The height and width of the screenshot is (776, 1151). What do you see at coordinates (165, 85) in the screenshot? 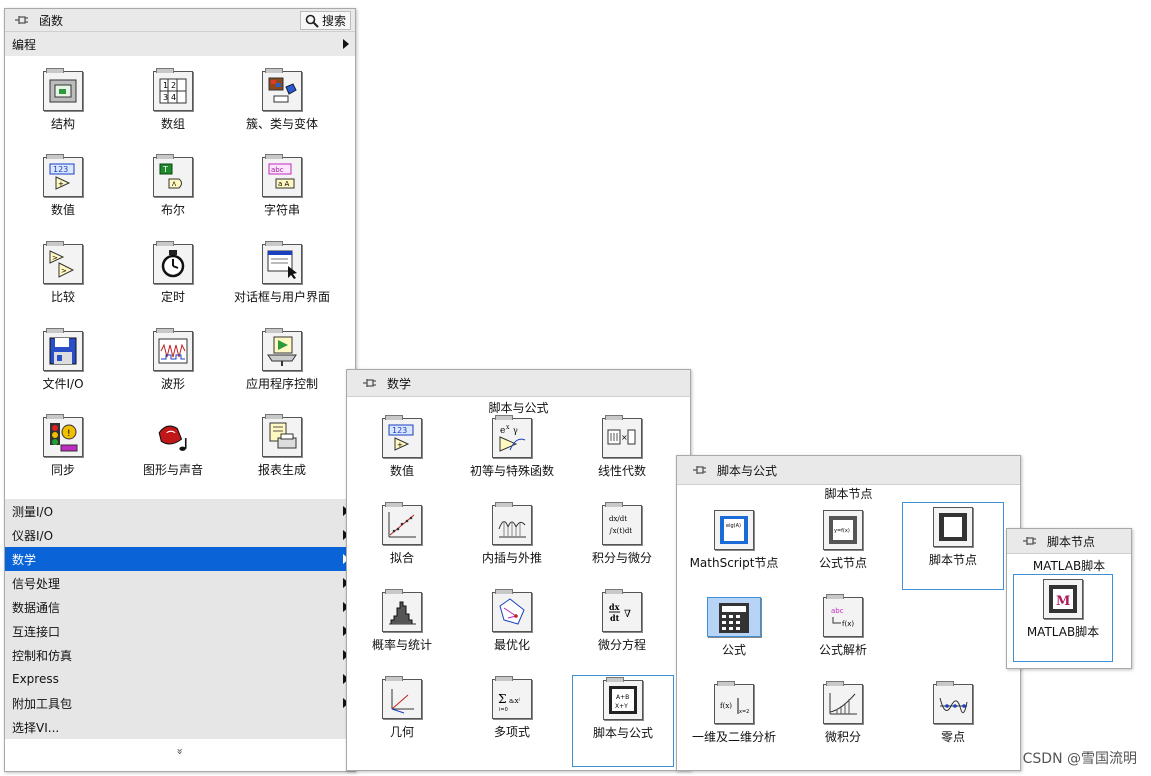
I see `svg-text: 1` at bounding box center [165, 85].